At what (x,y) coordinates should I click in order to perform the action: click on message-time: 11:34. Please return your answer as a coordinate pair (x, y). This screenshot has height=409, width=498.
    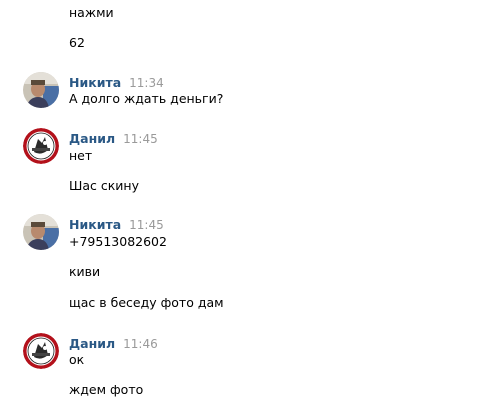
    Looking at the image, I should click on (146, 83).